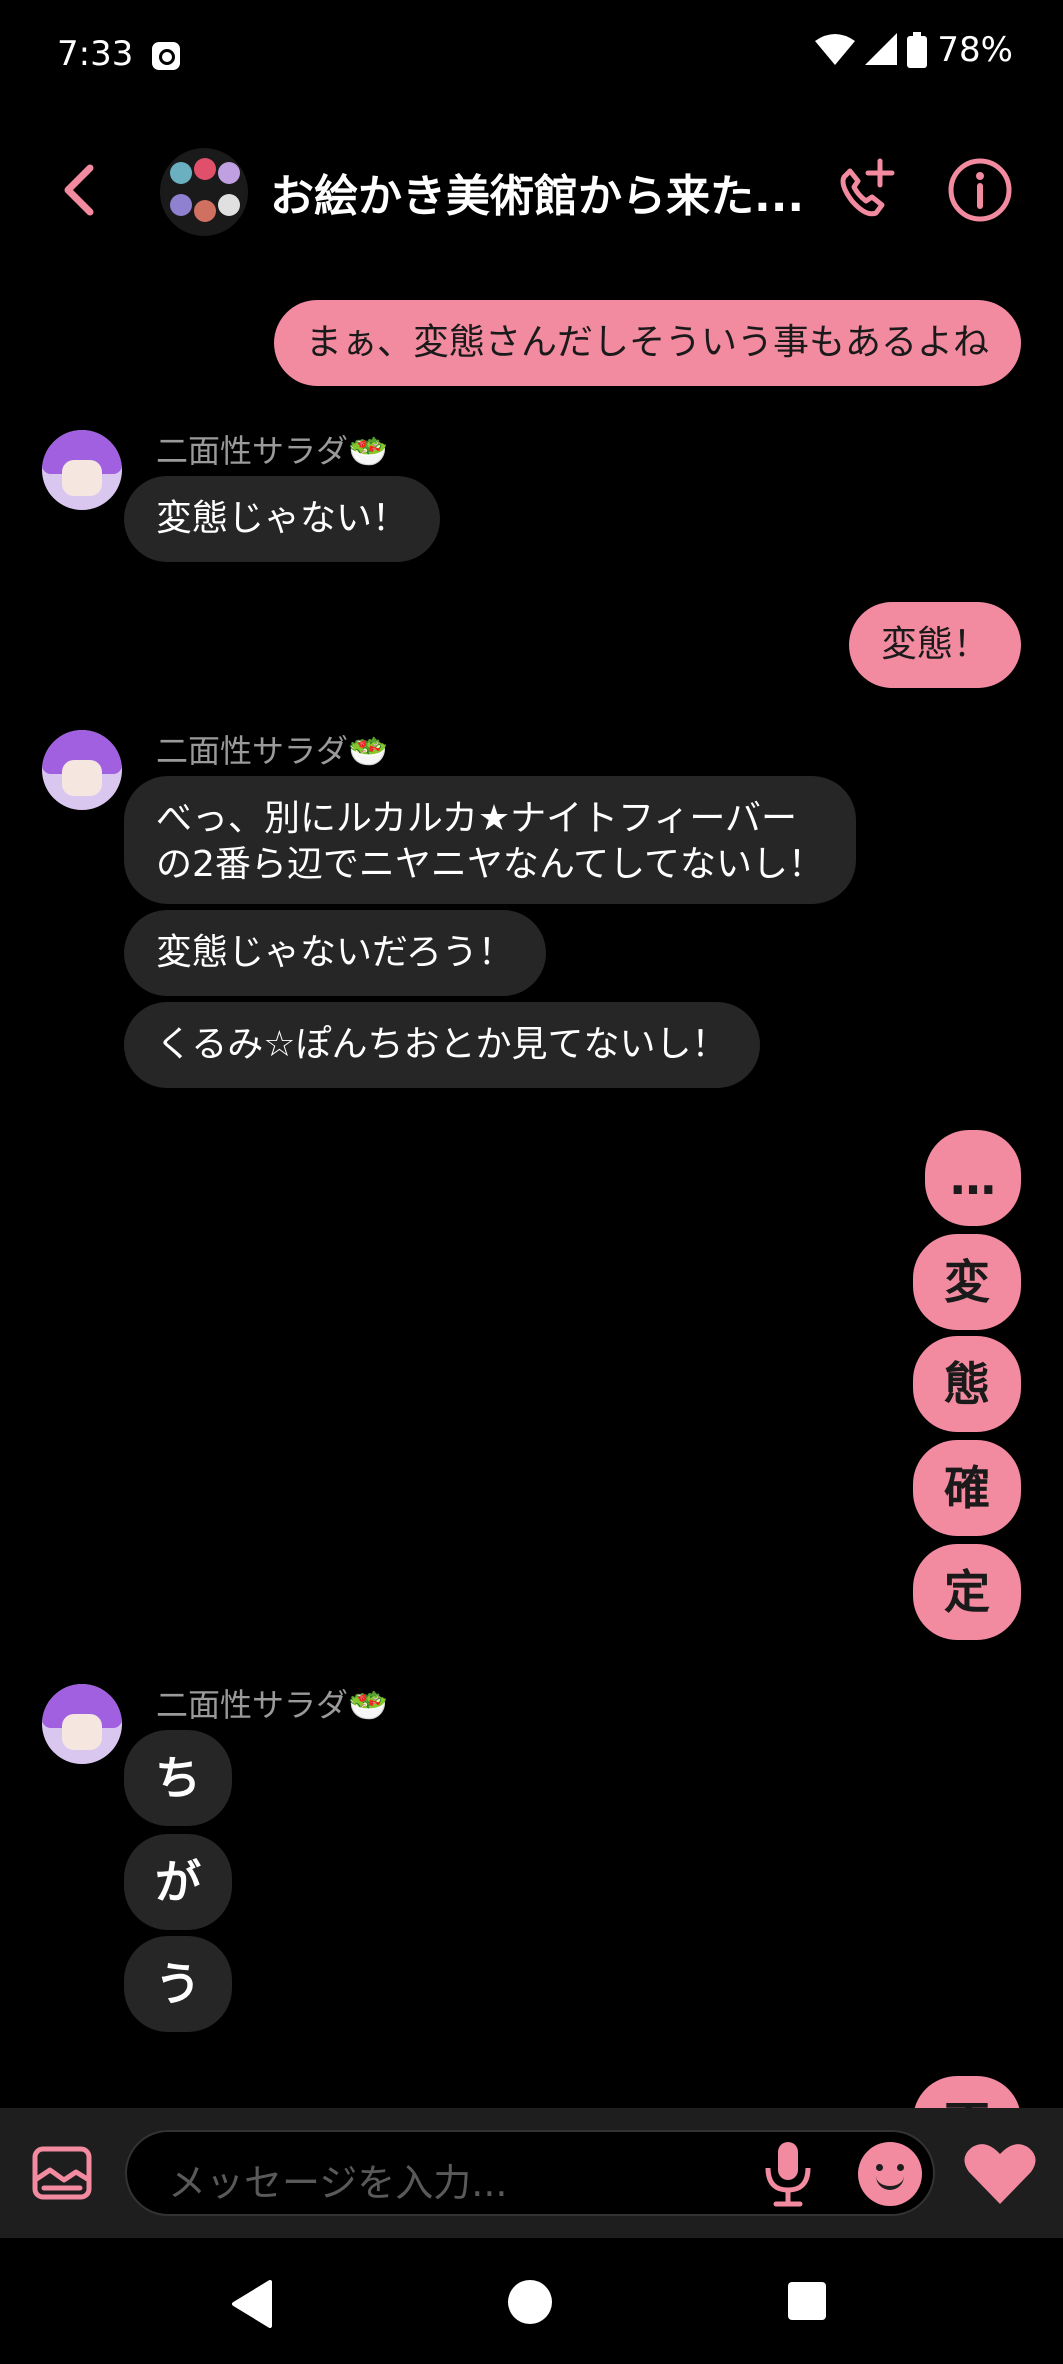  Describe the element at coordinates (881, 49) in the screenshot. I see `signal-icon` at that location.